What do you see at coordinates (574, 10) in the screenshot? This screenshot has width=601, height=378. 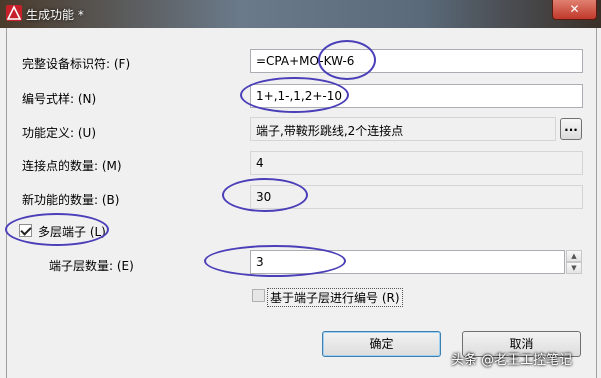 I see `close-button: ✕` at bounding box center [574, 10].